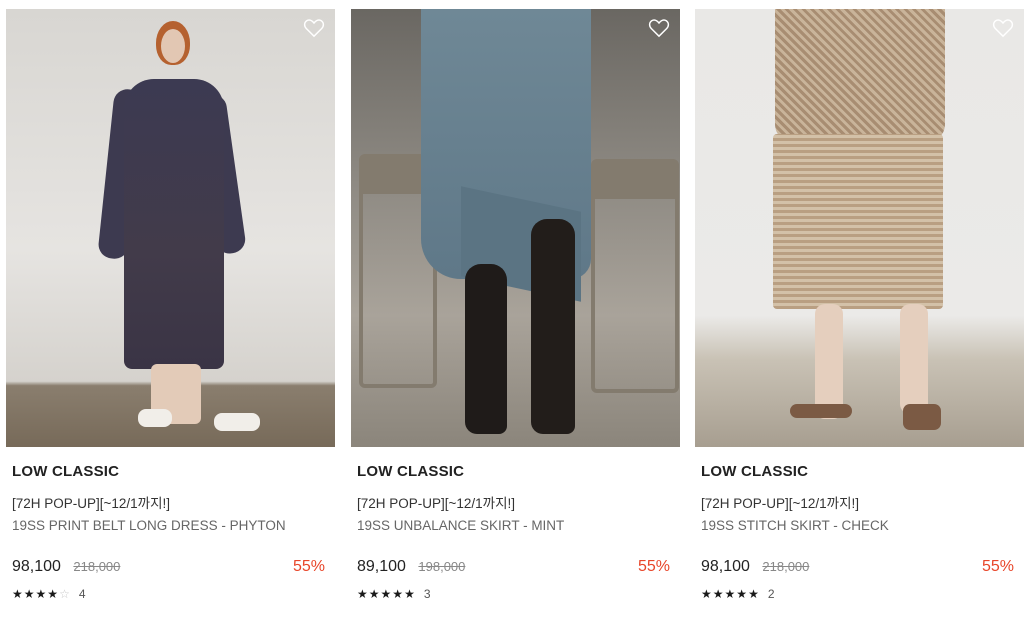 The height and width of the screenshot is (637, 1036). Describe the element at coordinates (515, 569) in the screenshot. I see `price-row: 89,100 198,000 55%` at that location.